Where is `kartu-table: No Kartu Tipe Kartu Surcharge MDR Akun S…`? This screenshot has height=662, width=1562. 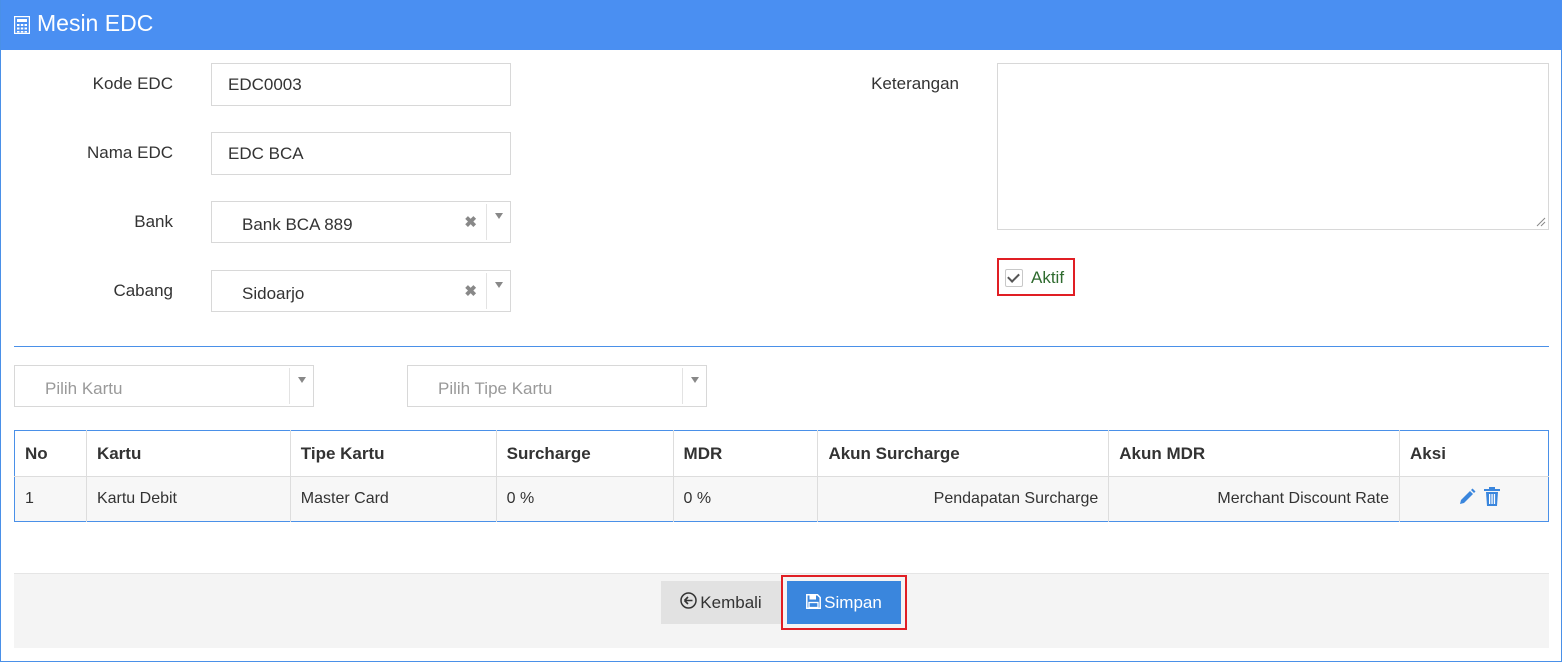
kartu-table: No Kartu Tipe Kartu Surcharge MDR Akun S… is located at coordinates (781, 476).